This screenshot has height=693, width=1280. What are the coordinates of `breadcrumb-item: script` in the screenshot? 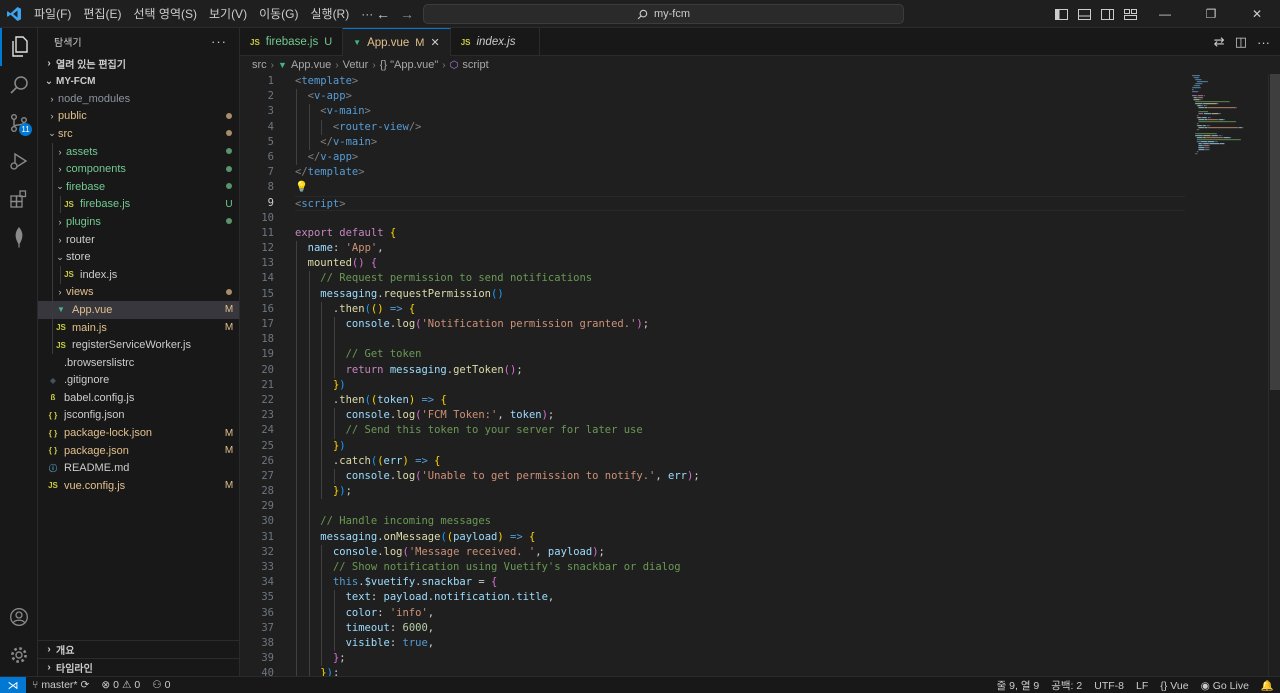 It's located at (475, 65).